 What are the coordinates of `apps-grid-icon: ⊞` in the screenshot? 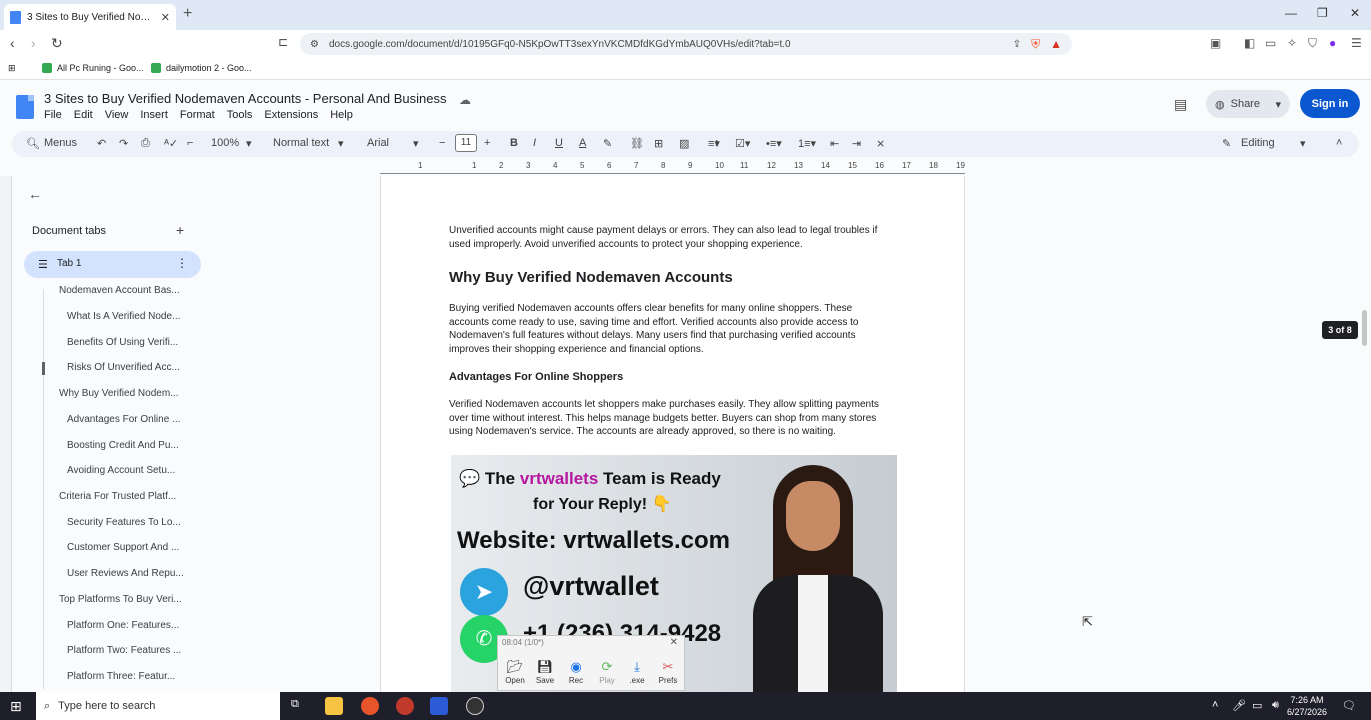 It's located at (12, 68).